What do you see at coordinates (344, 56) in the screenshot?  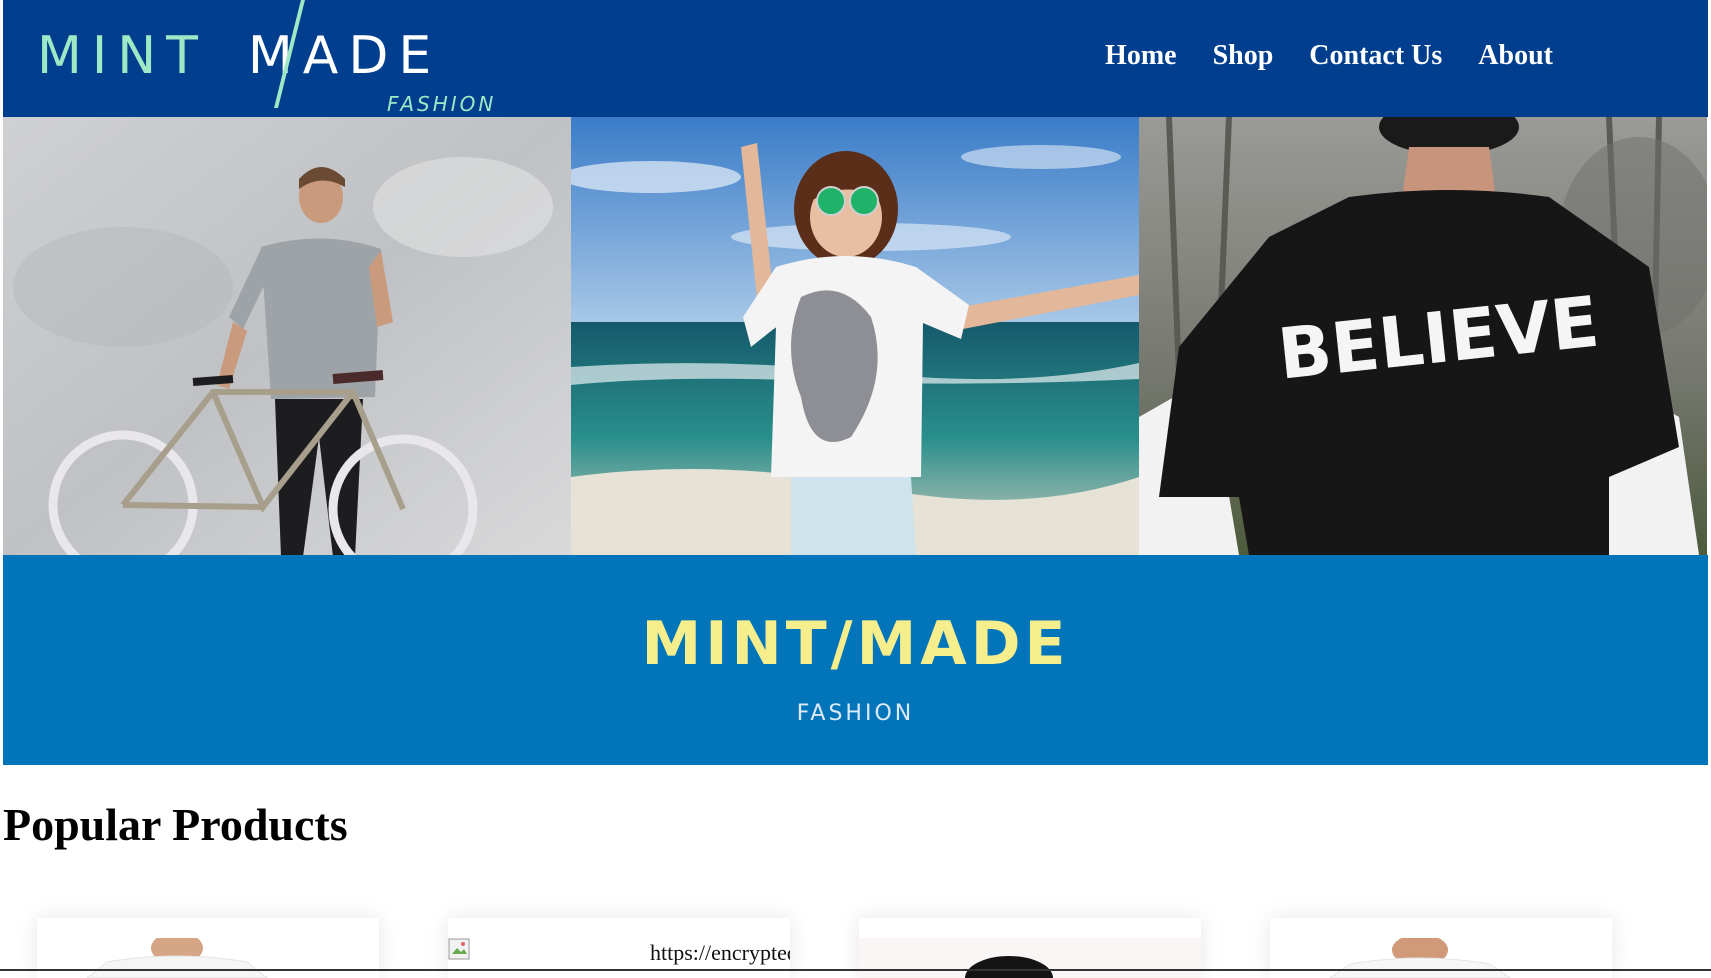 I see `logo-word-made: MADE` at bounding box center [344, 56].